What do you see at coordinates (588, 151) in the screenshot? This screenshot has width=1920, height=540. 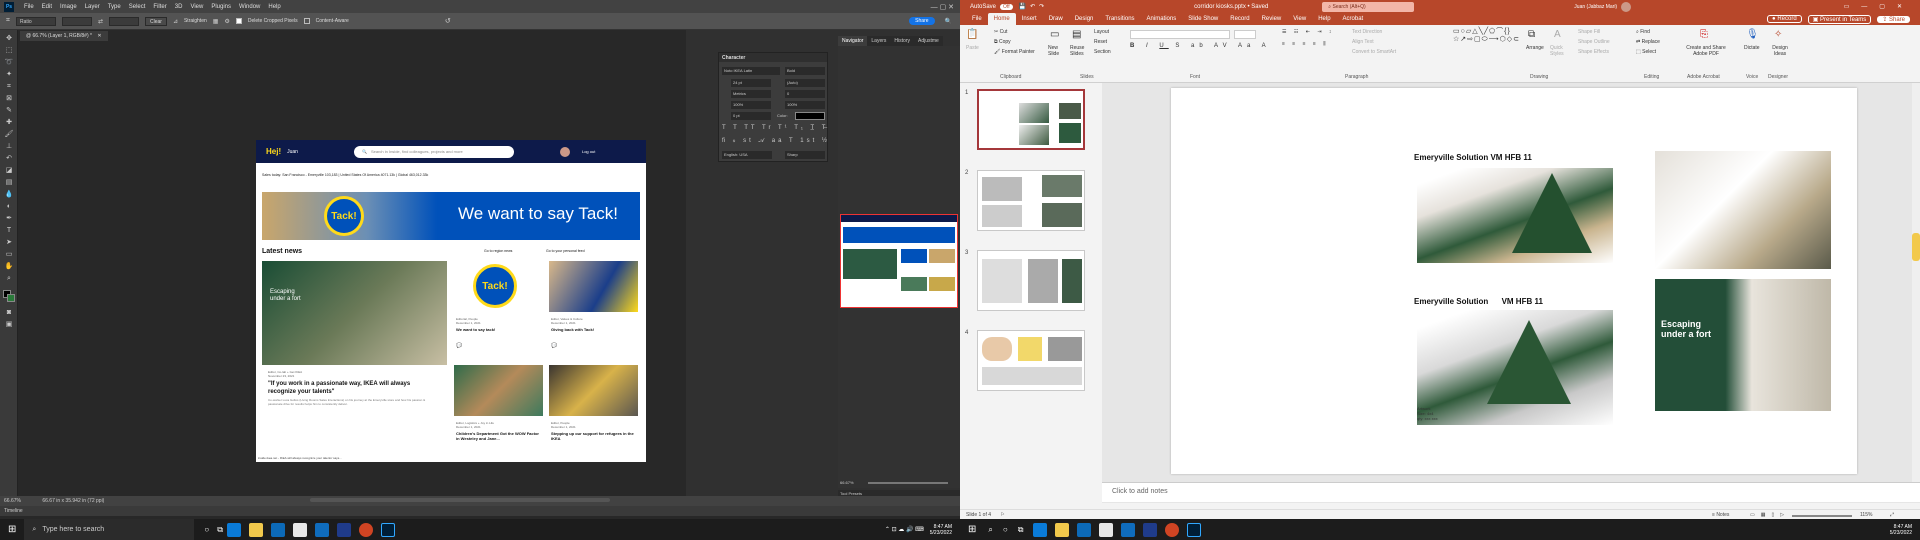 I see `ikea-logout-link: Log out` at bounding box center [588, 151].